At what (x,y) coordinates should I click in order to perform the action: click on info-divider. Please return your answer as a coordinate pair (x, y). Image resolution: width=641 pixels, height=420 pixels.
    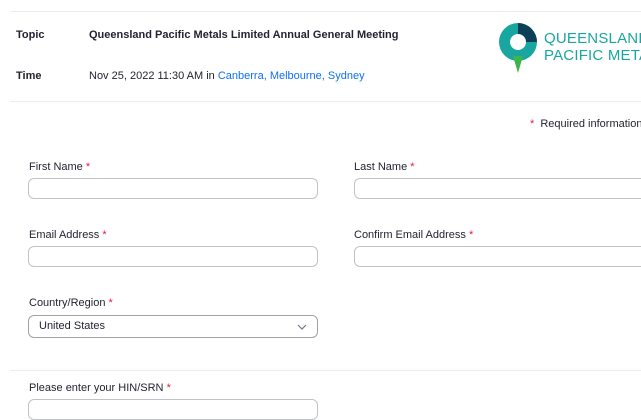
    Looking at the image, I should click on (325, 101).